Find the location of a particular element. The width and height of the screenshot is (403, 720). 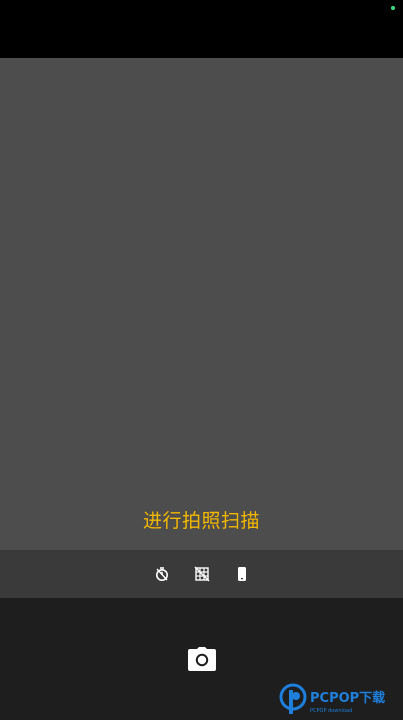

grid-toggle-button is located at coordinates (202, 574).